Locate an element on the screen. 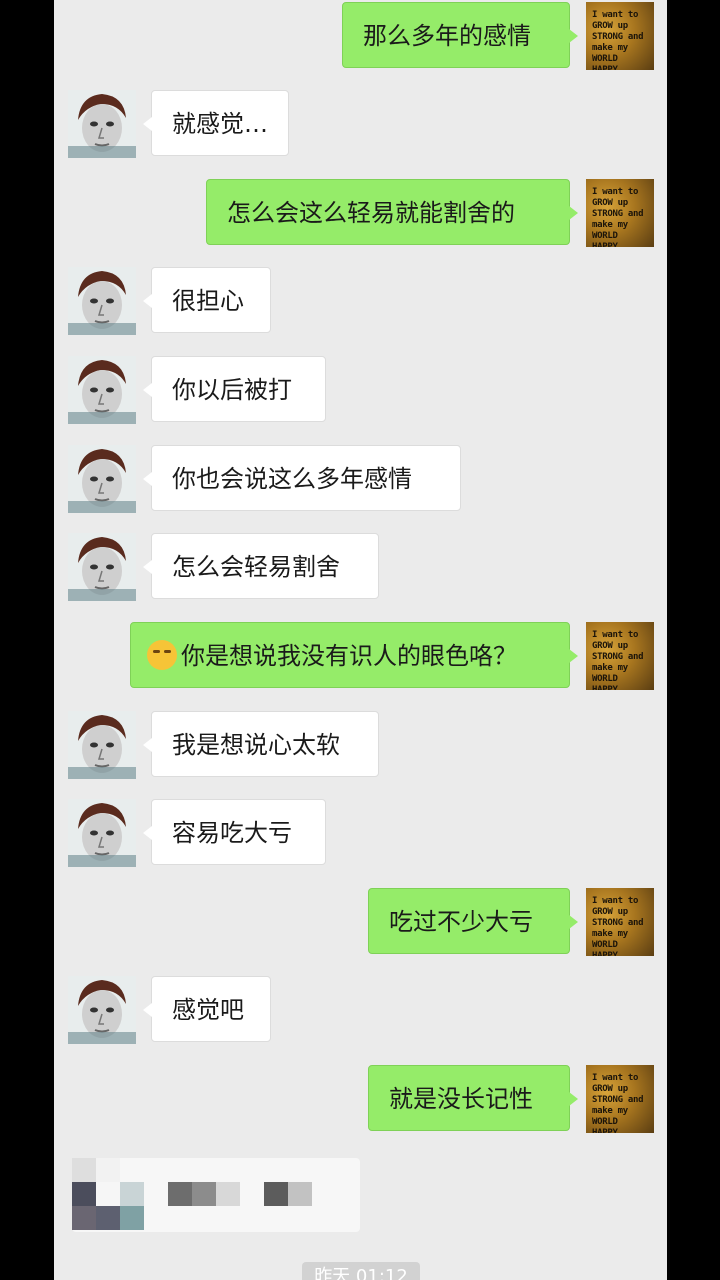 This screenshot has width=720, height=1280. message-bubble-received: 我是想说心太软 is located at coordinates (261, 744).